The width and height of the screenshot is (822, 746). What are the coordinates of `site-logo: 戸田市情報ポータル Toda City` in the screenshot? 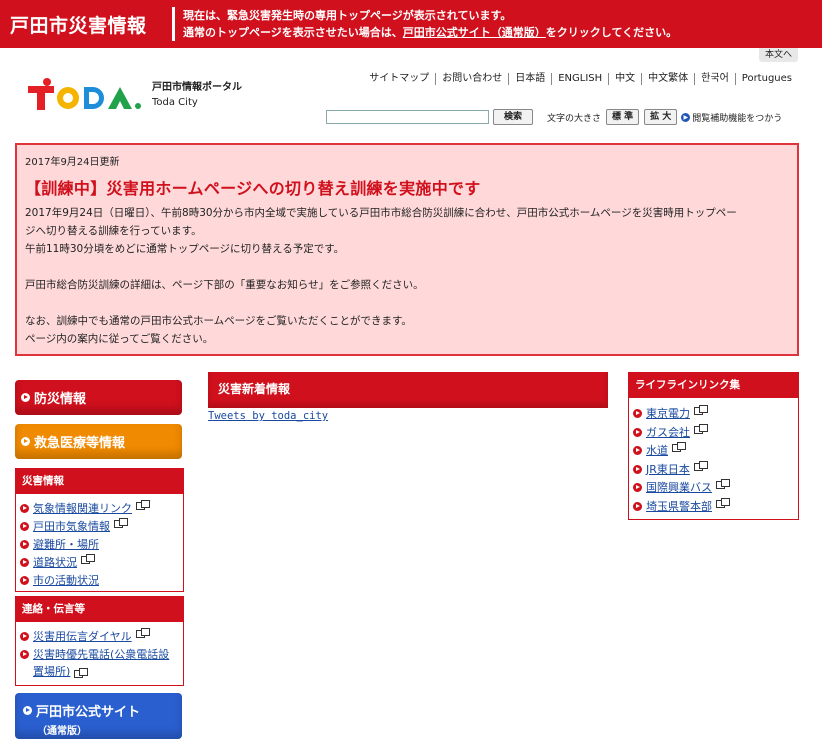 It's located at (135, 95).